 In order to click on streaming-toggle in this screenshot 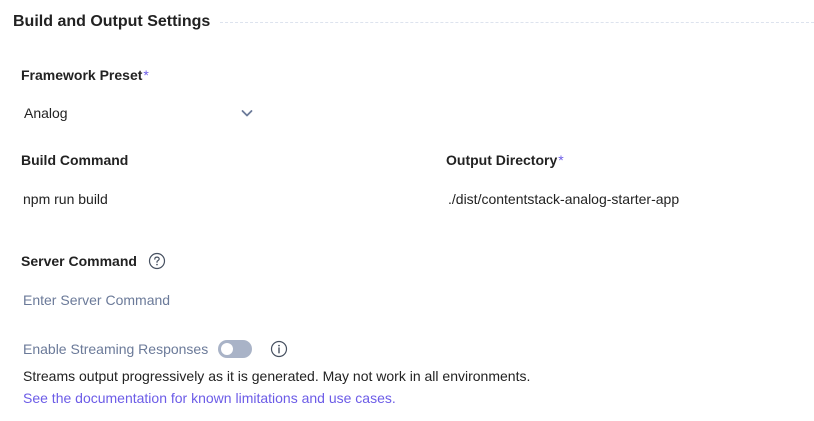, I will do `click(235, 349)`.